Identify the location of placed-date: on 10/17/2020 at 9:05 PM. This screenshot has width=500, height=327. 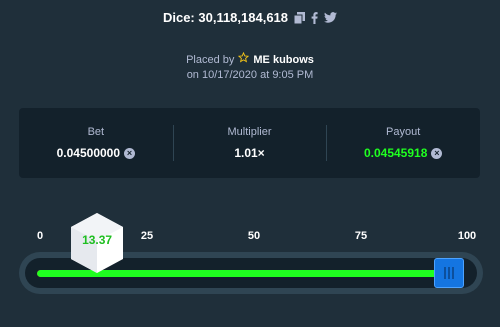
(250, 75).